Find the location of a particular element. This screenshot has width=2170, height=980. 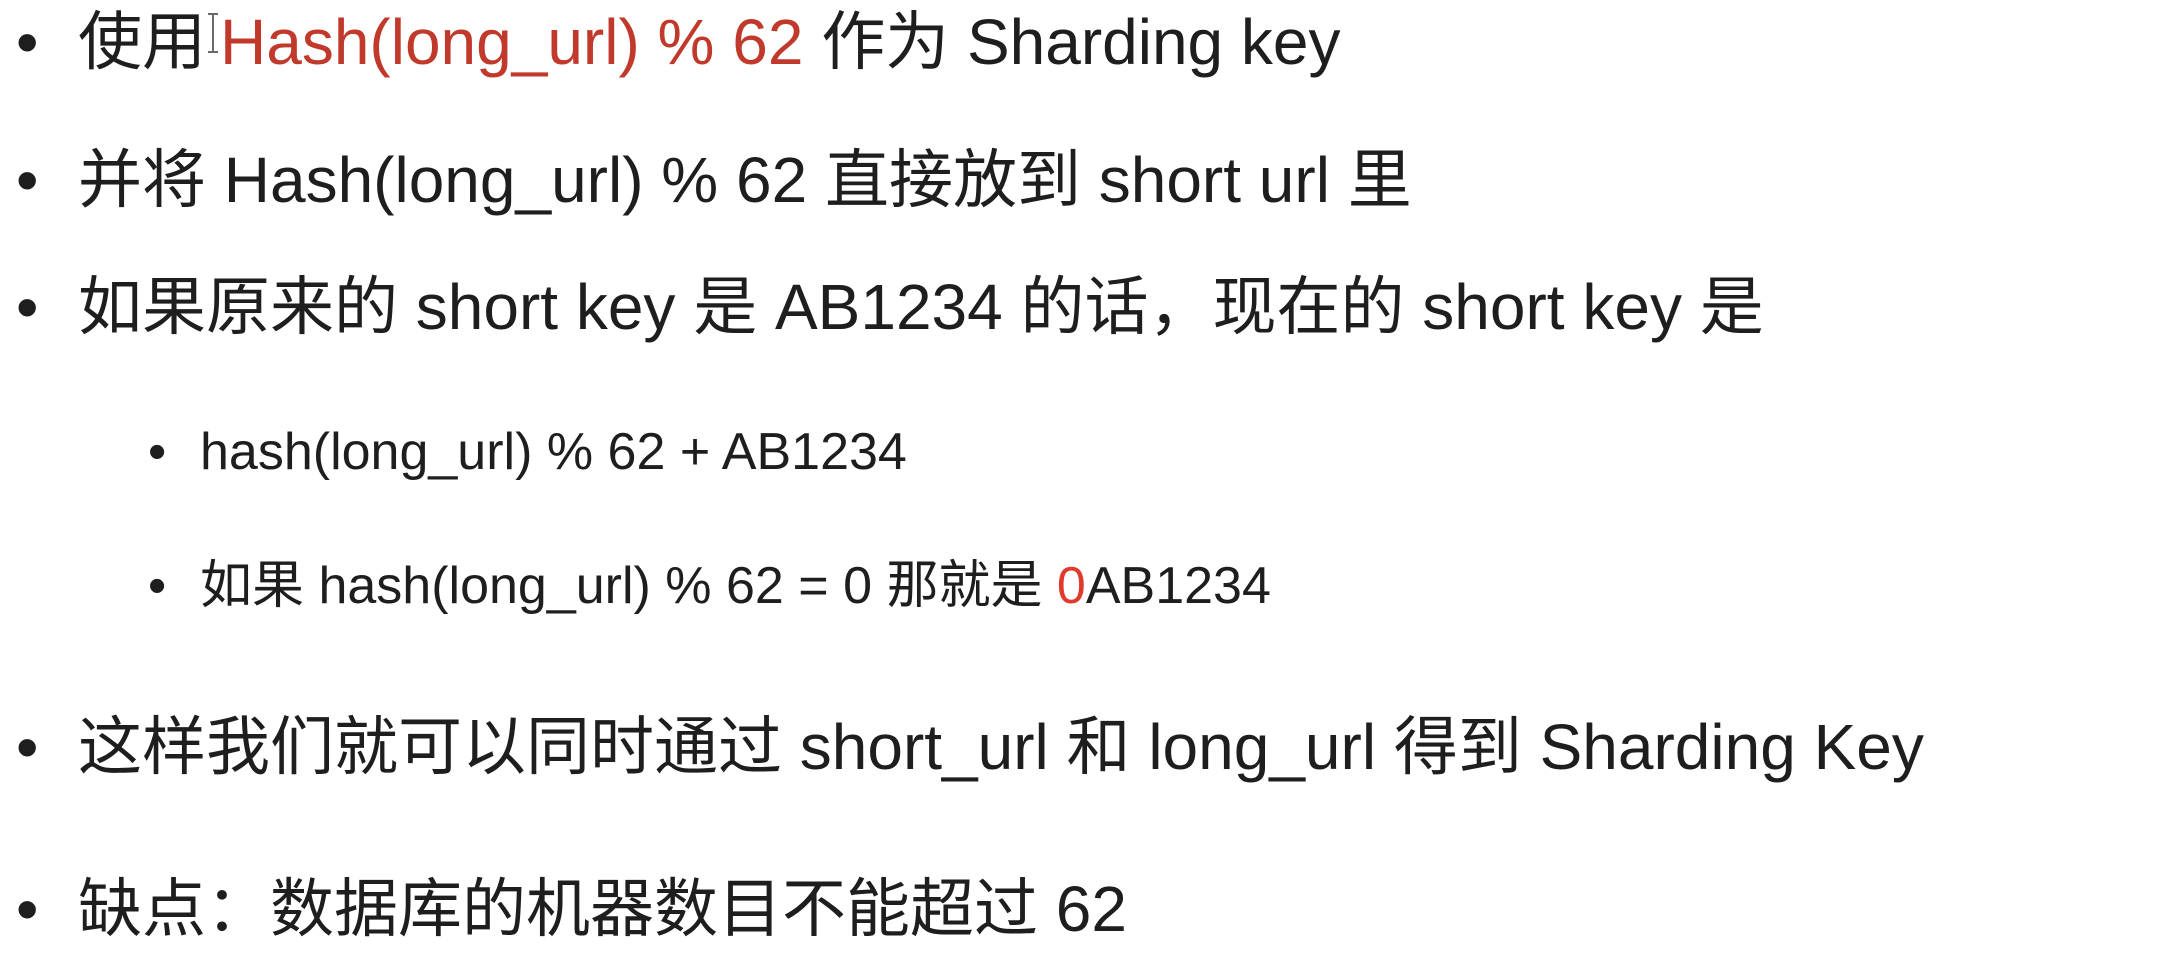

bullet-1-suffix: 作为 Sharding key is located at coordinates (1072, 42).